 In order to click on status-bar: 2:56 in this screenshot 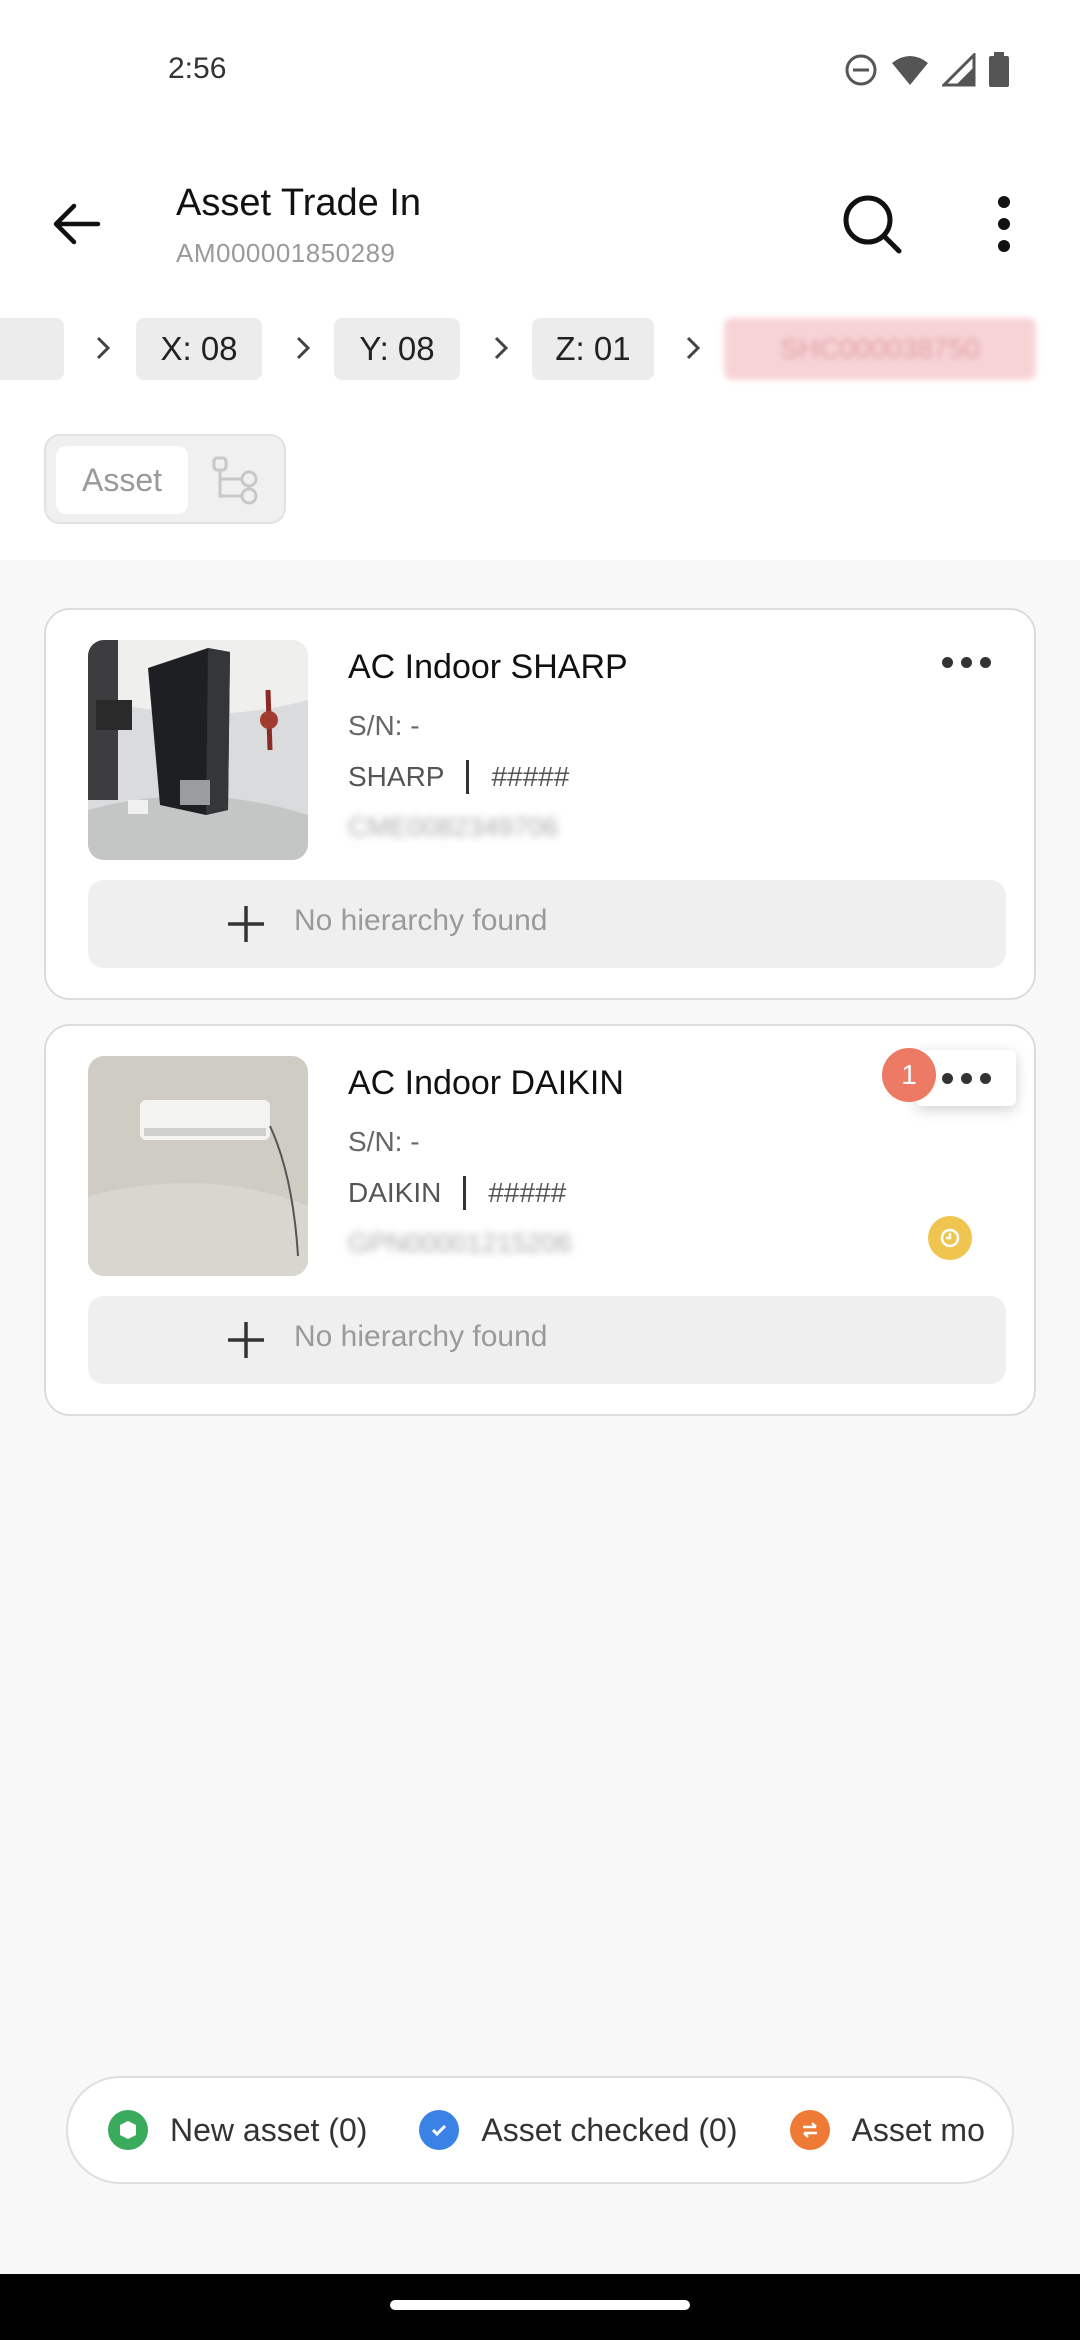, I will do `click(540, 70)`.